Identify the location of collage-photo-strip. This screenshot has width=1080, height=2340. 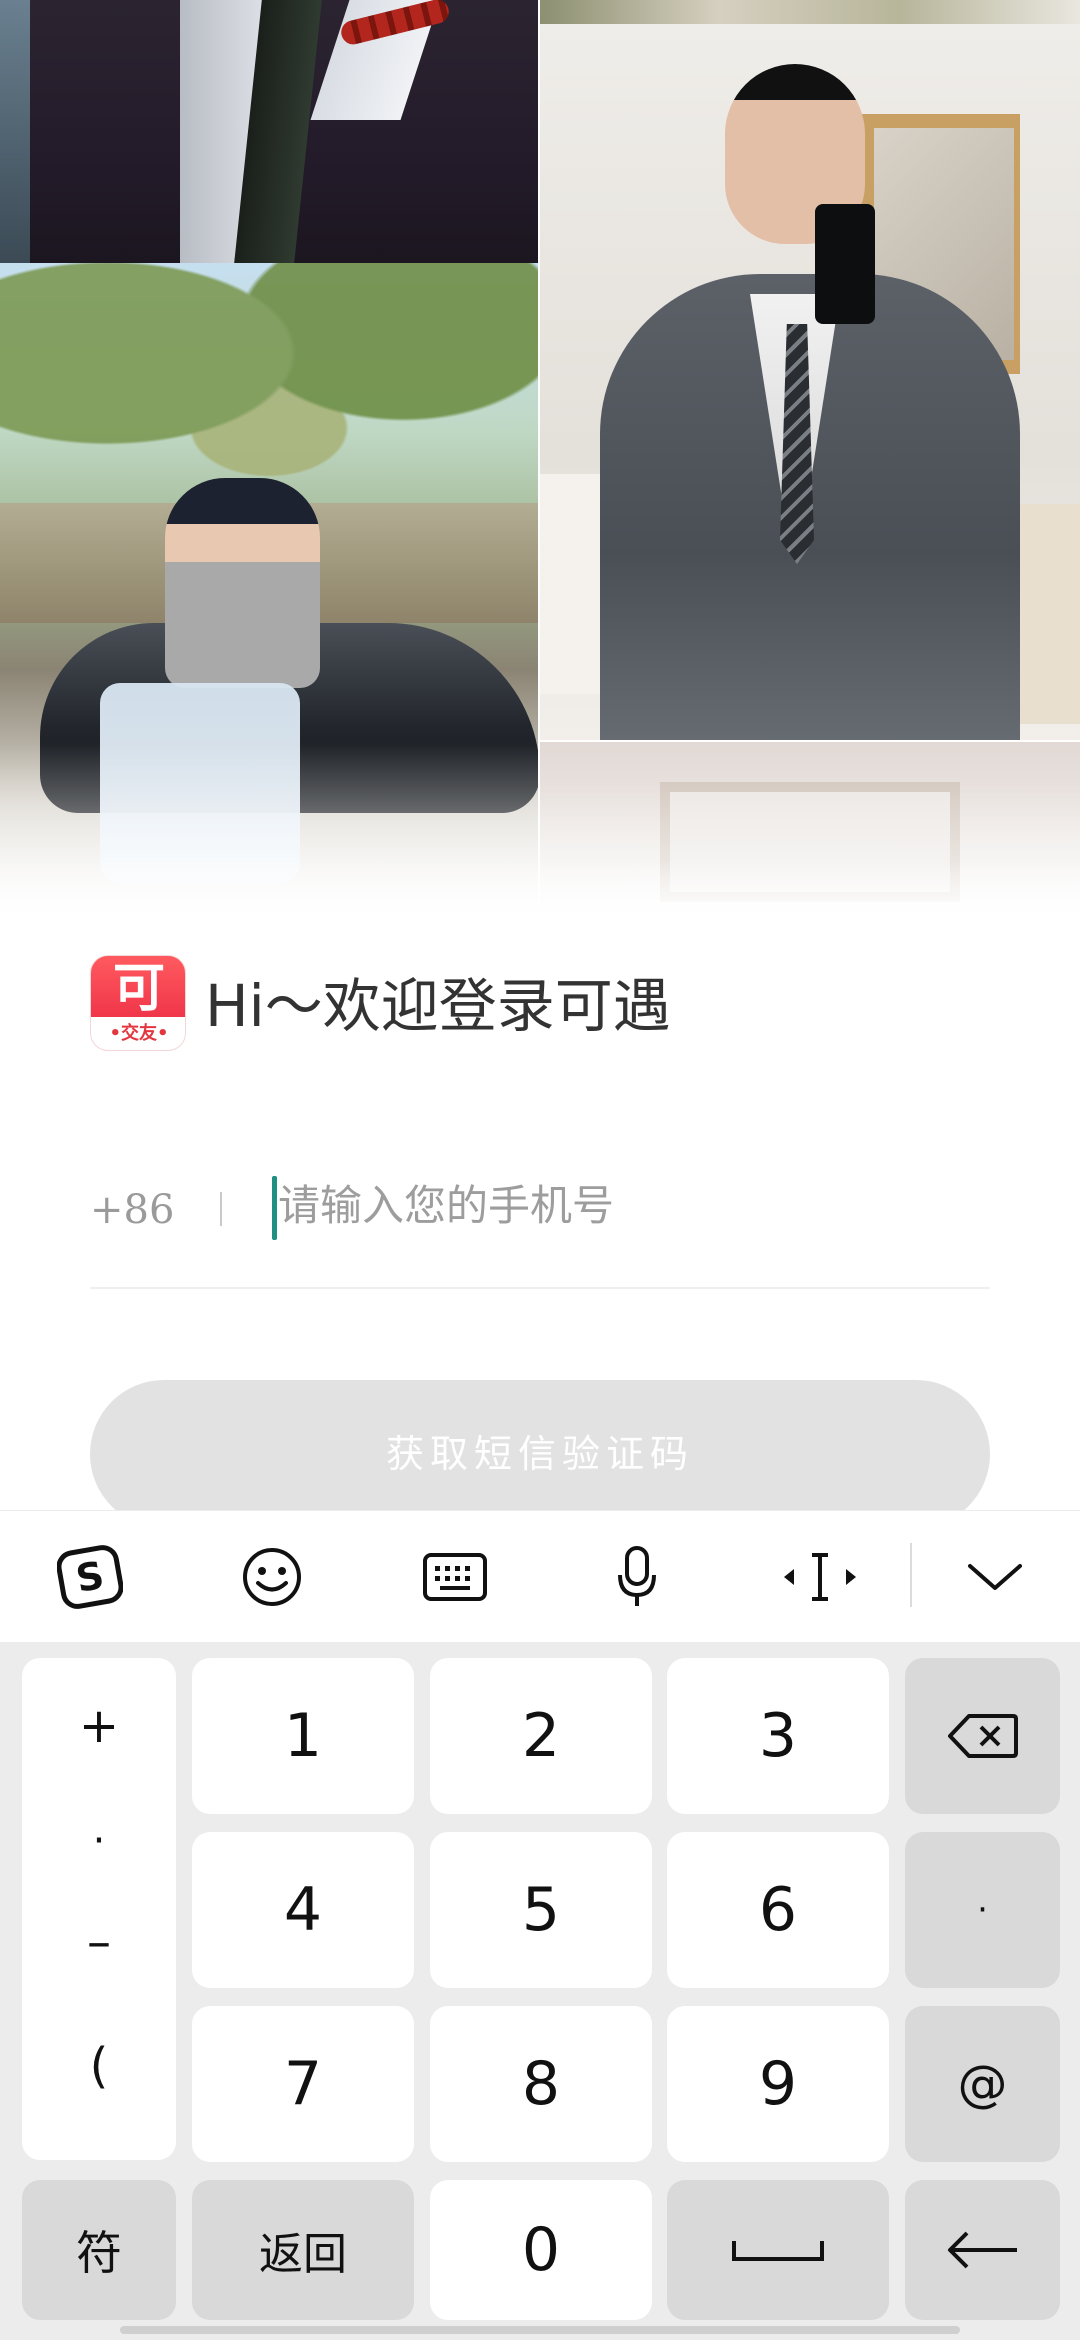
(810, 12).